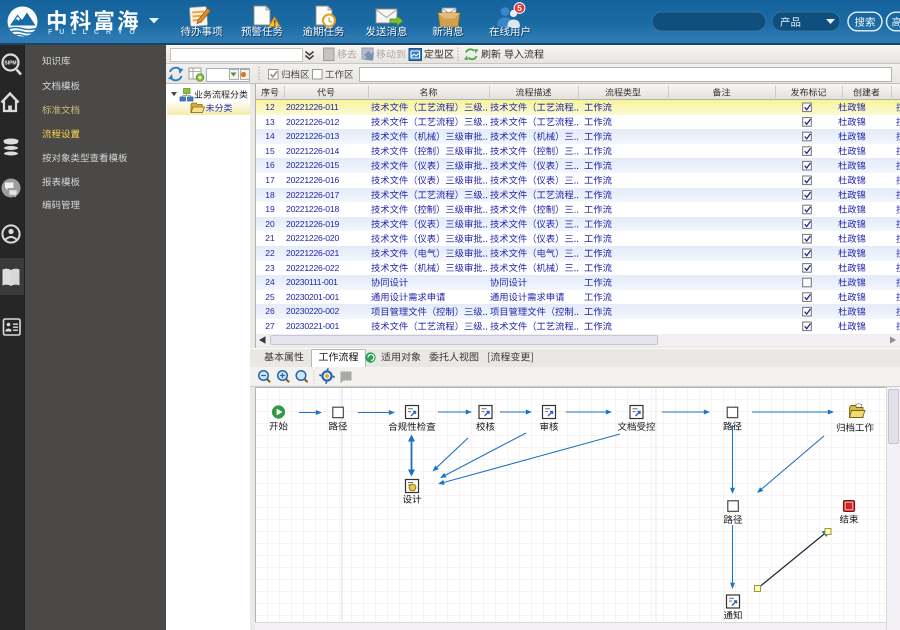 This screenshot has width=900, height=630. I want to click on svg-text: SIPM, so click(10, 64).